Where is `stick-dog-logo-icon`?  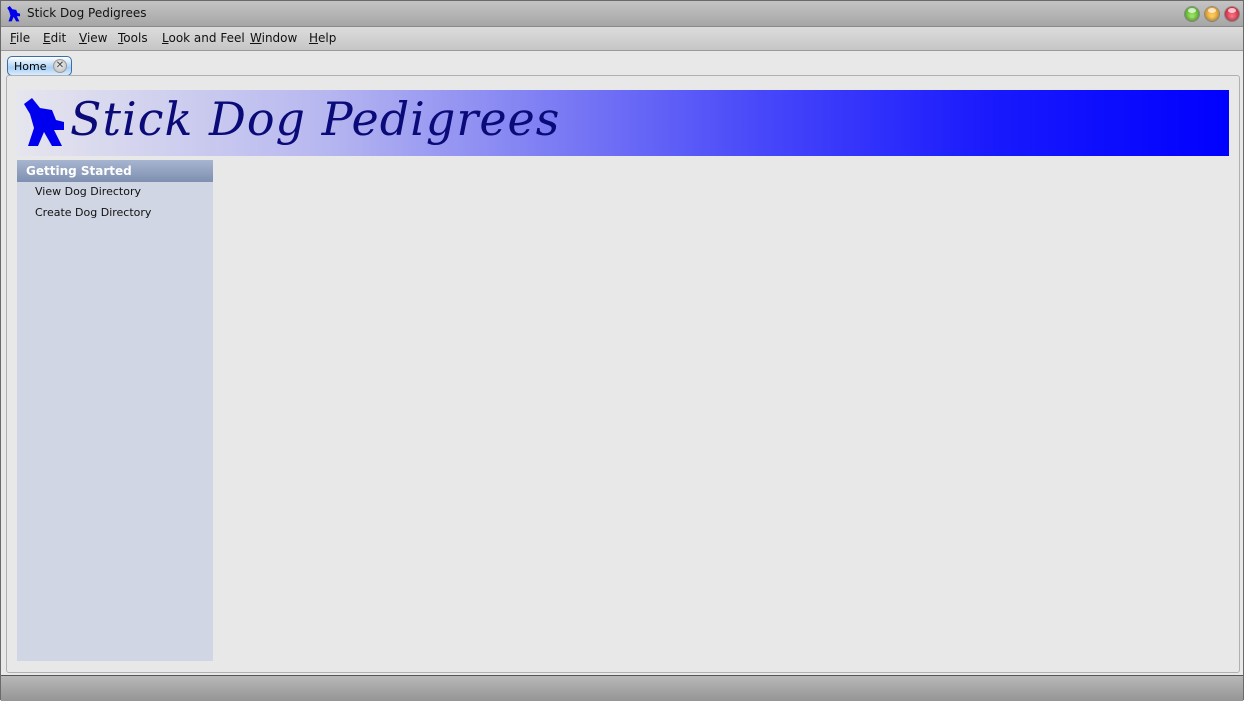
stick-dog-logo-icon is located at coordinates (44, 122).